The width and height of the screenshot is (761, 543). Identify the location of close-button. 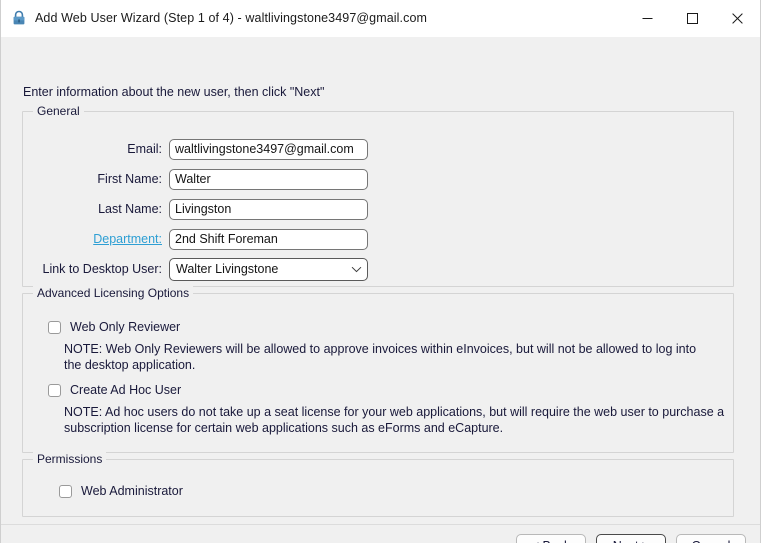
(737, 18).